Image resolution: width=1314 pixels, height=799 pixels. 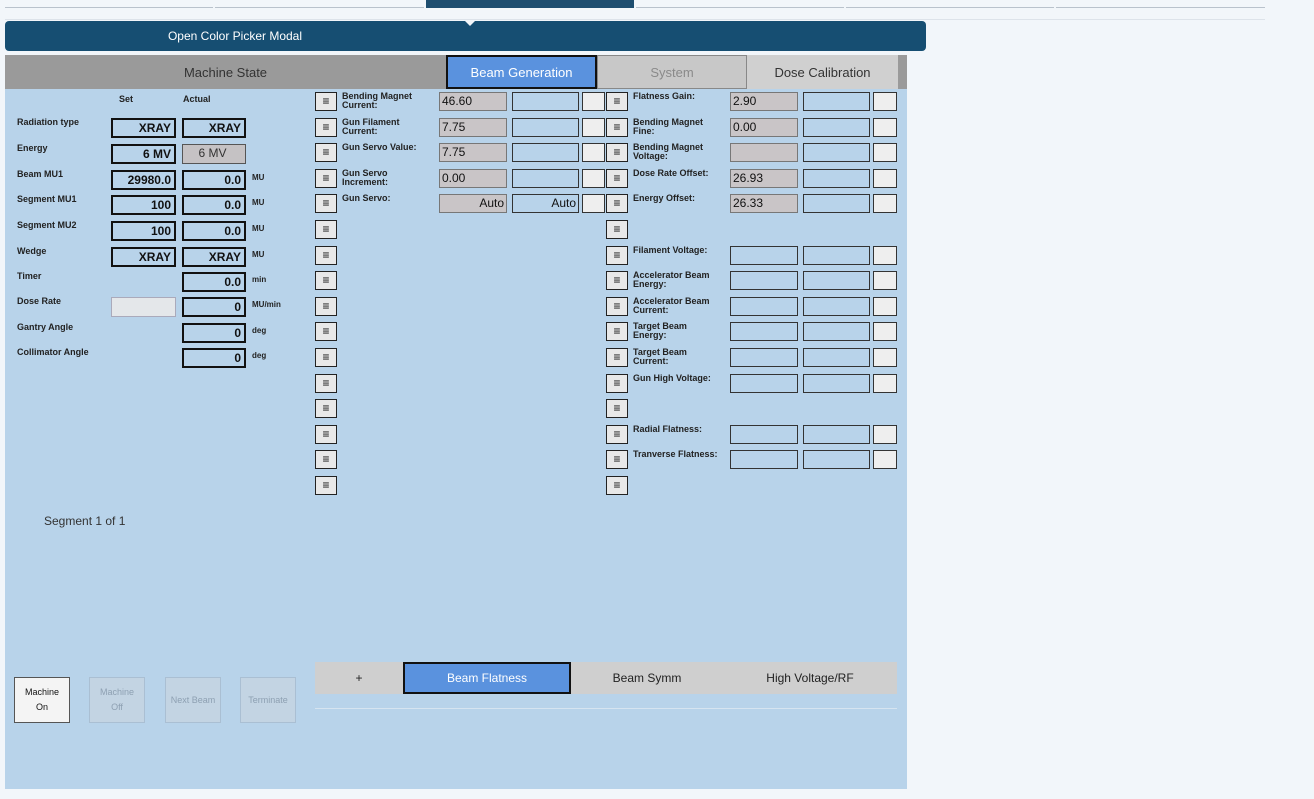 I want to click on setpoint-field: Auto, so click(x=545, y=203).